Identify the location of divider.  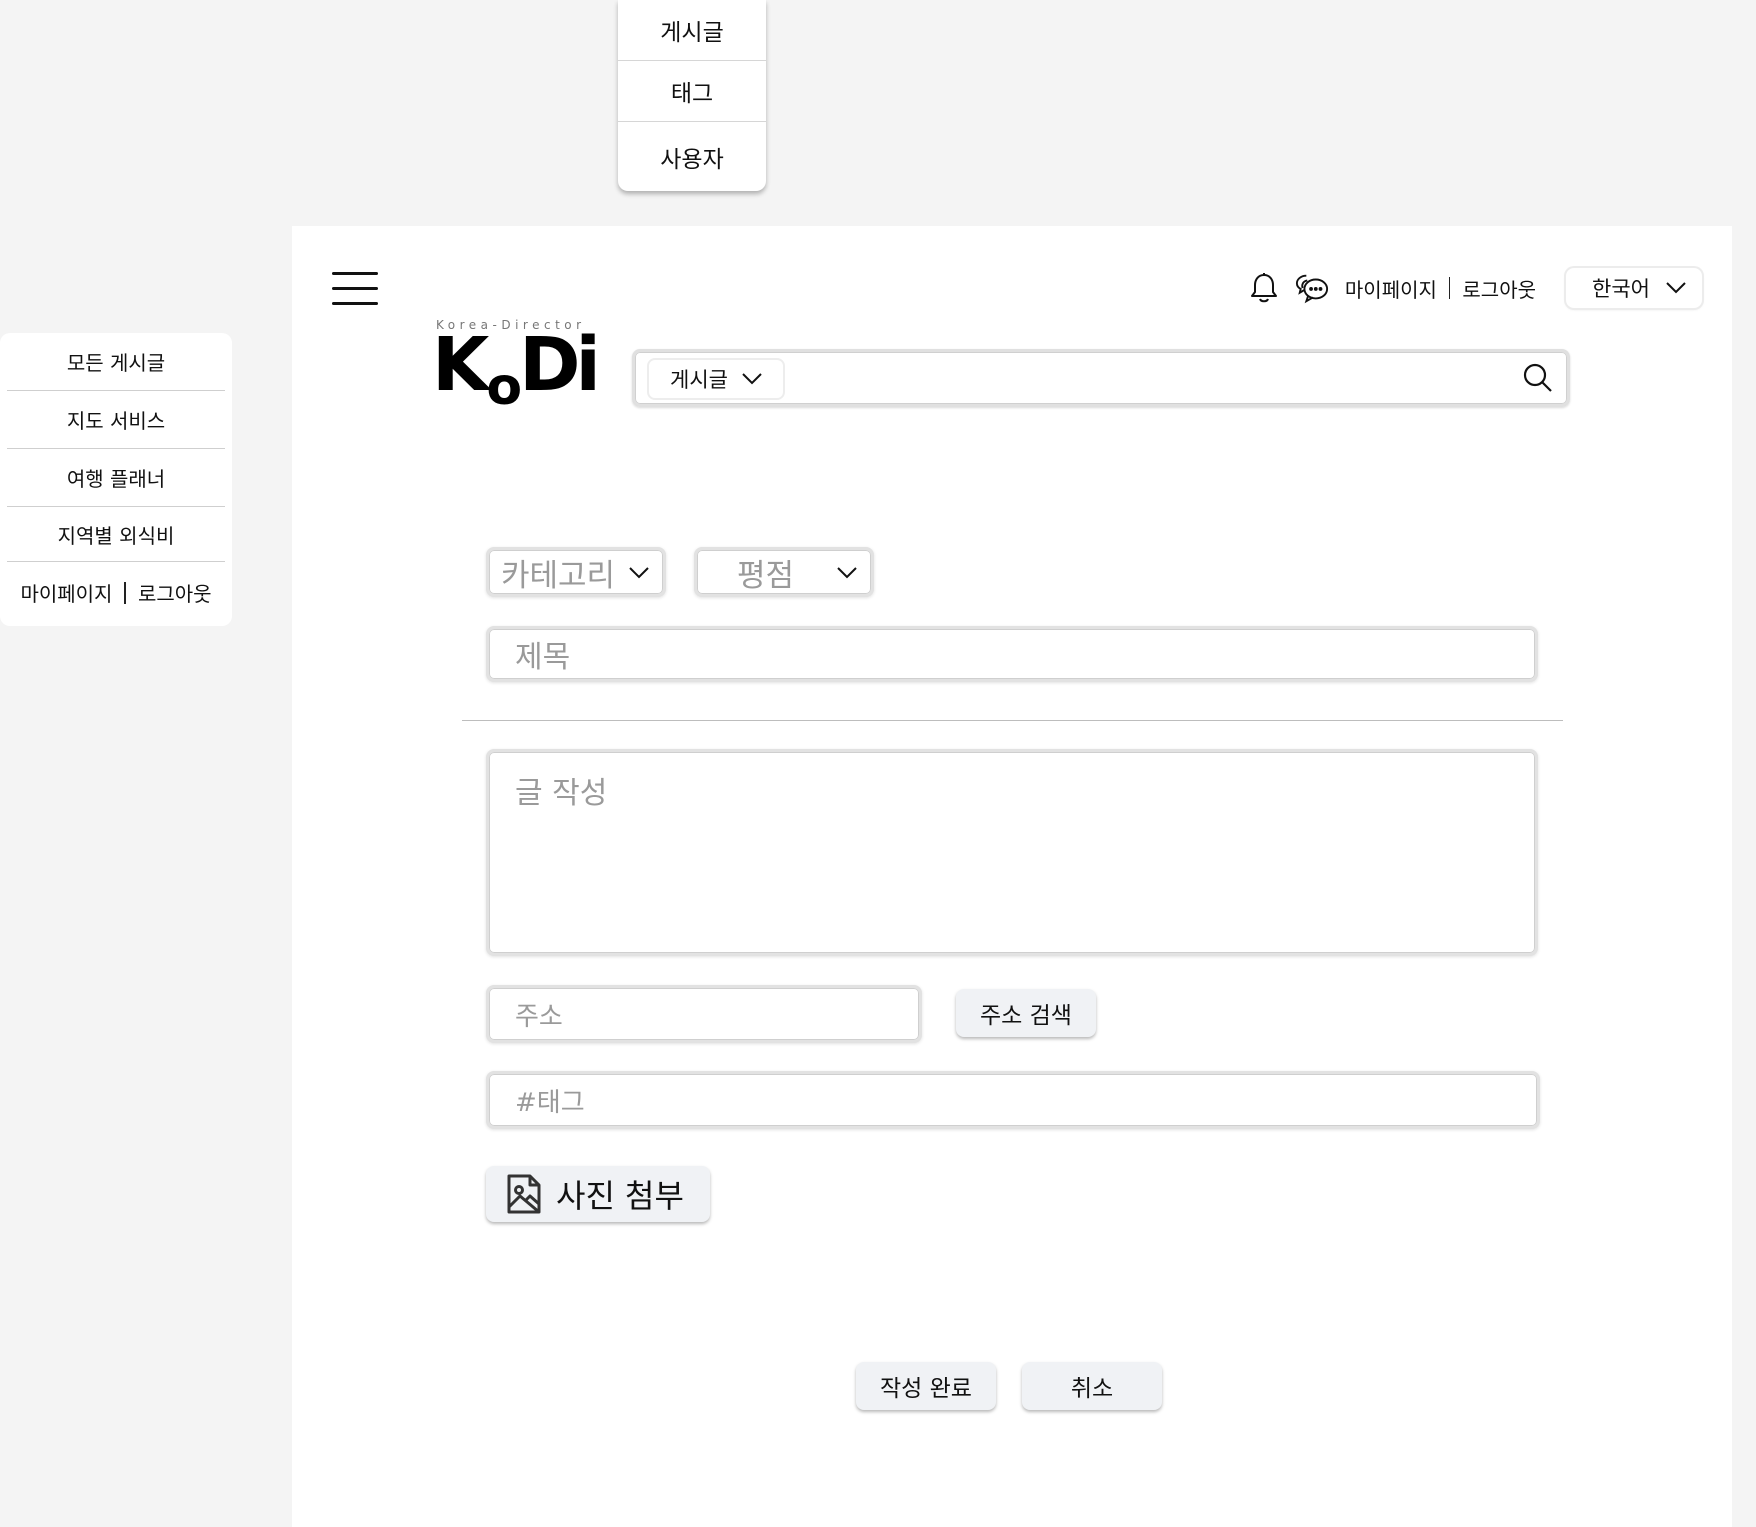
(1012, 720).